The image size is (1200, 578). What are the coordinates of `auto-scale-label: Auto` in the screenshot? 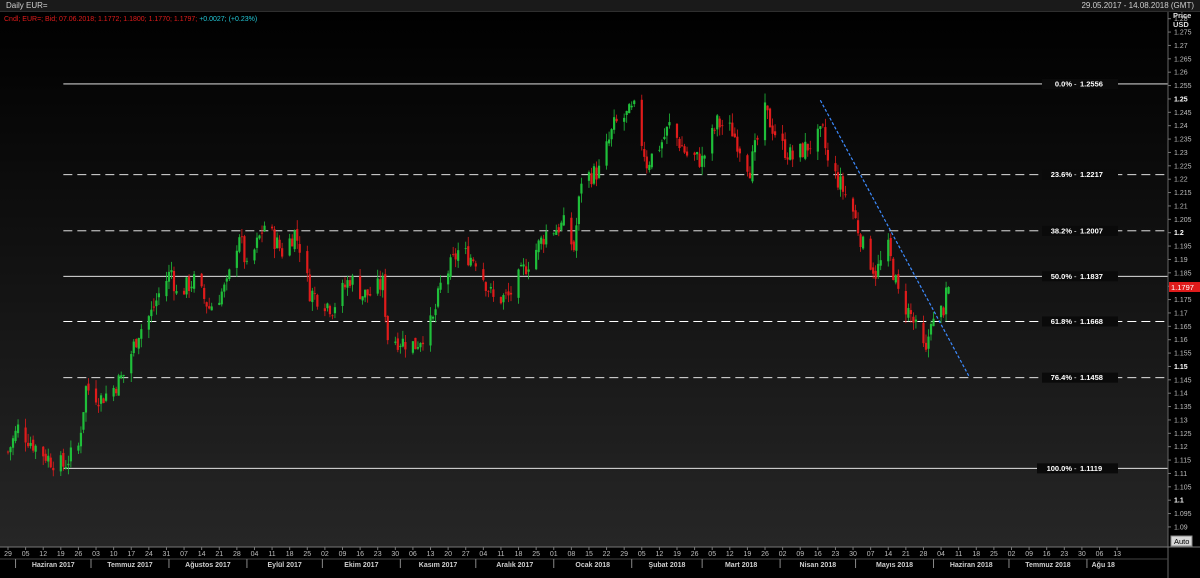 It's located at (1181, 541).